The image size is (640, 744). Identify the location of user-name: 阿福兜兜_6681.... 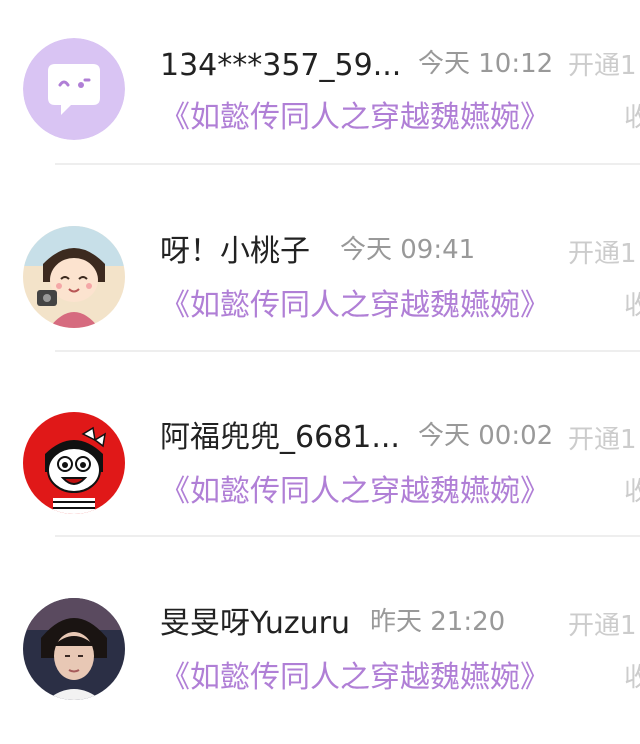
(280, 438).